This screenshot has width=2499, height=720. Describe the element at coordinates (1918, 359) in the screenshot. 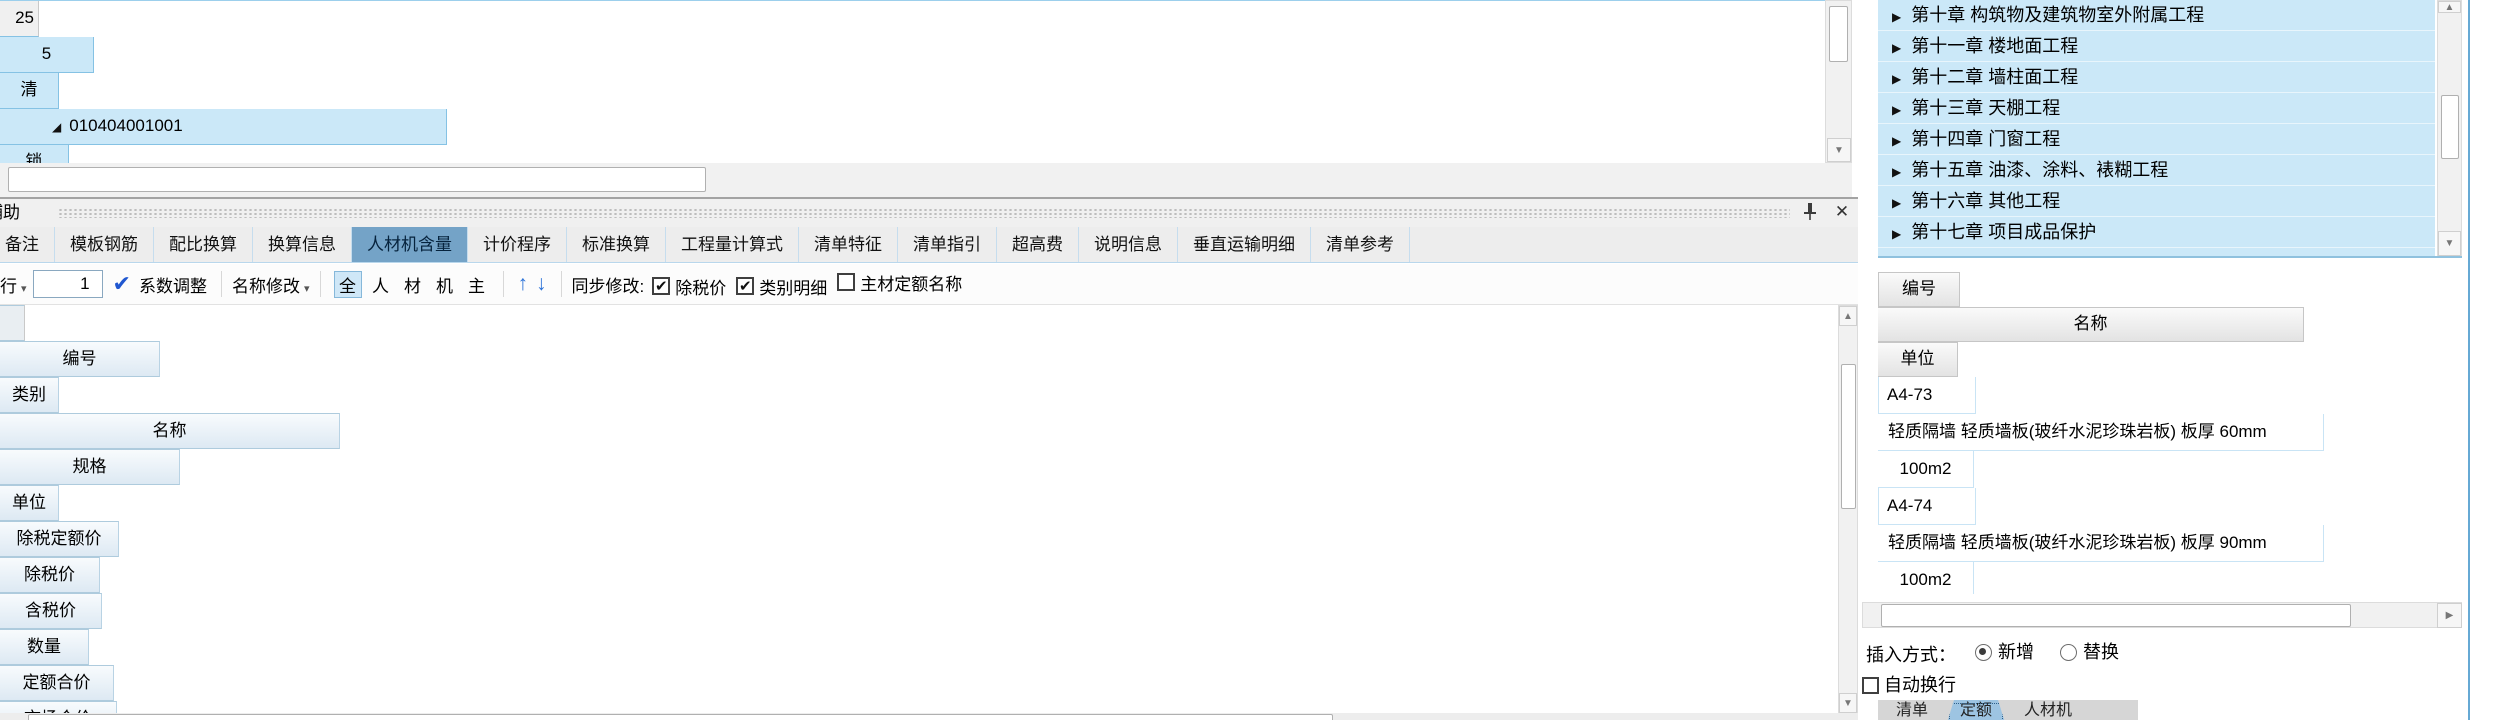

I see `quota-header-unit: 单位` at that location.